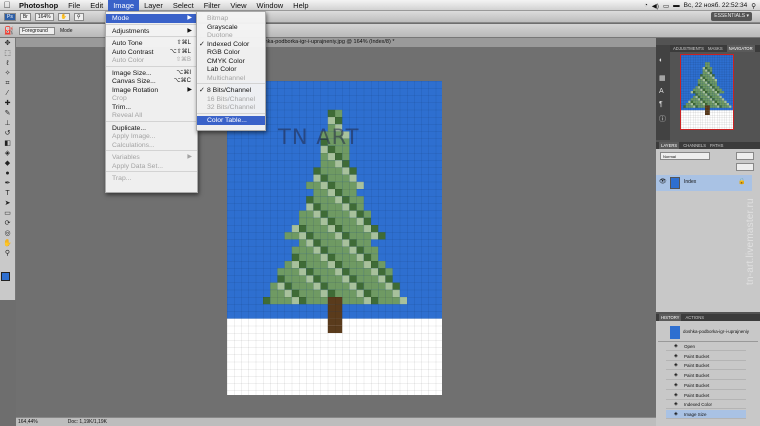  What do you see at coordinates (715, 48) in the screenshot?
I see `tab-masks: MASKS` at bounding box center [715, 48].